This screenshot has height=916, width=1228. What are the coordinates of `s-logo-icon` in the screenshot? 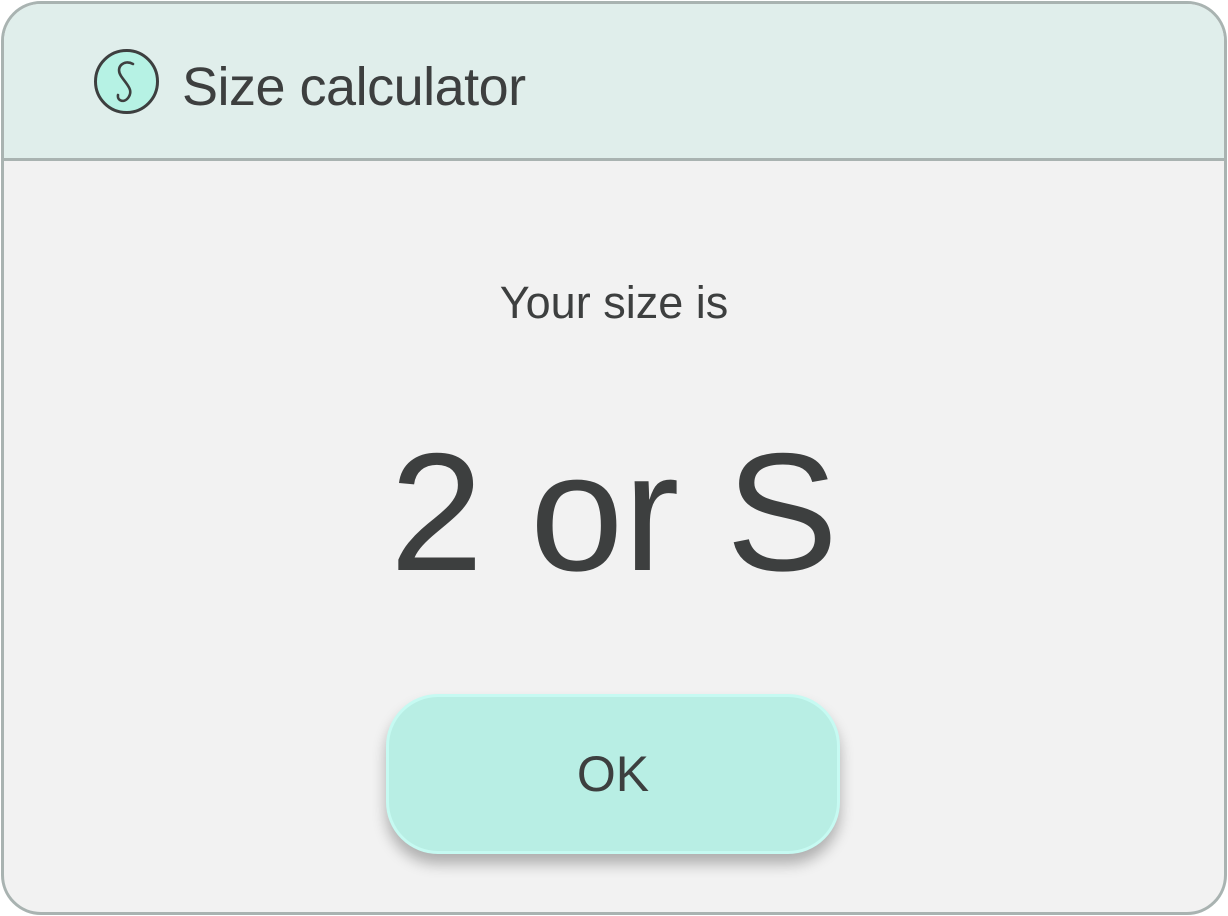 It's located at (126, 81).